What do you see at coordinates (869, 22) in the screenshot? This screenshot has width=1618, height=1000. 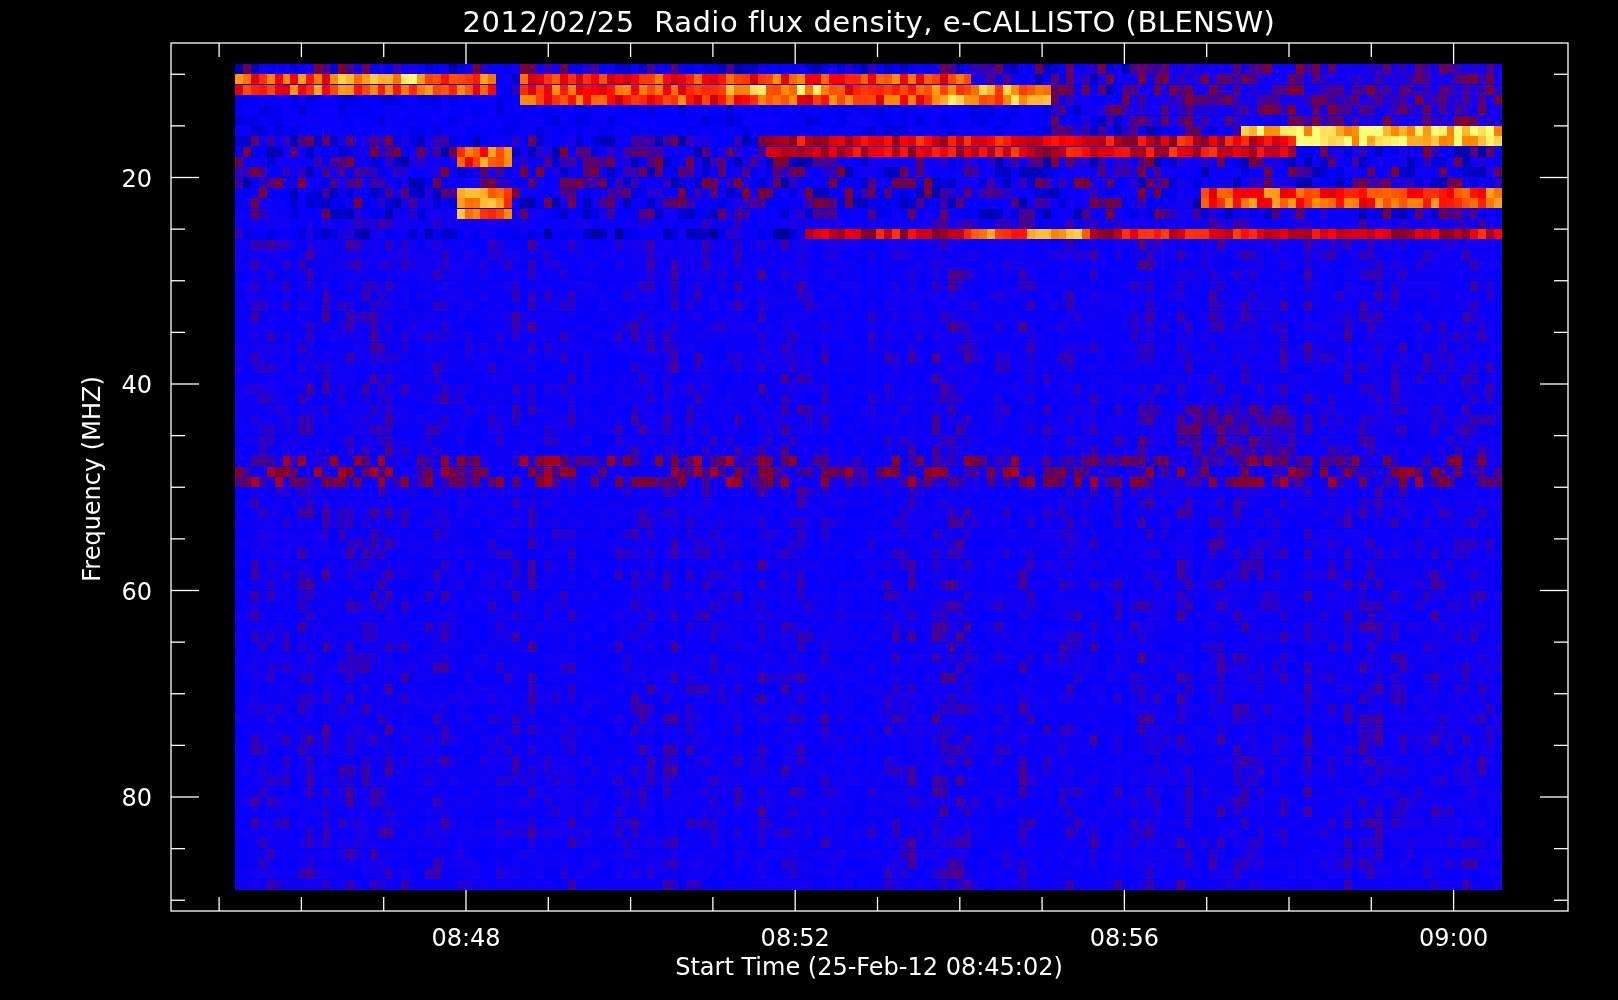 I see `chart-title: 2012/02/25 Radio flux density, e-CALLISTO (BLENSW)` at bounding box center [869, 22].